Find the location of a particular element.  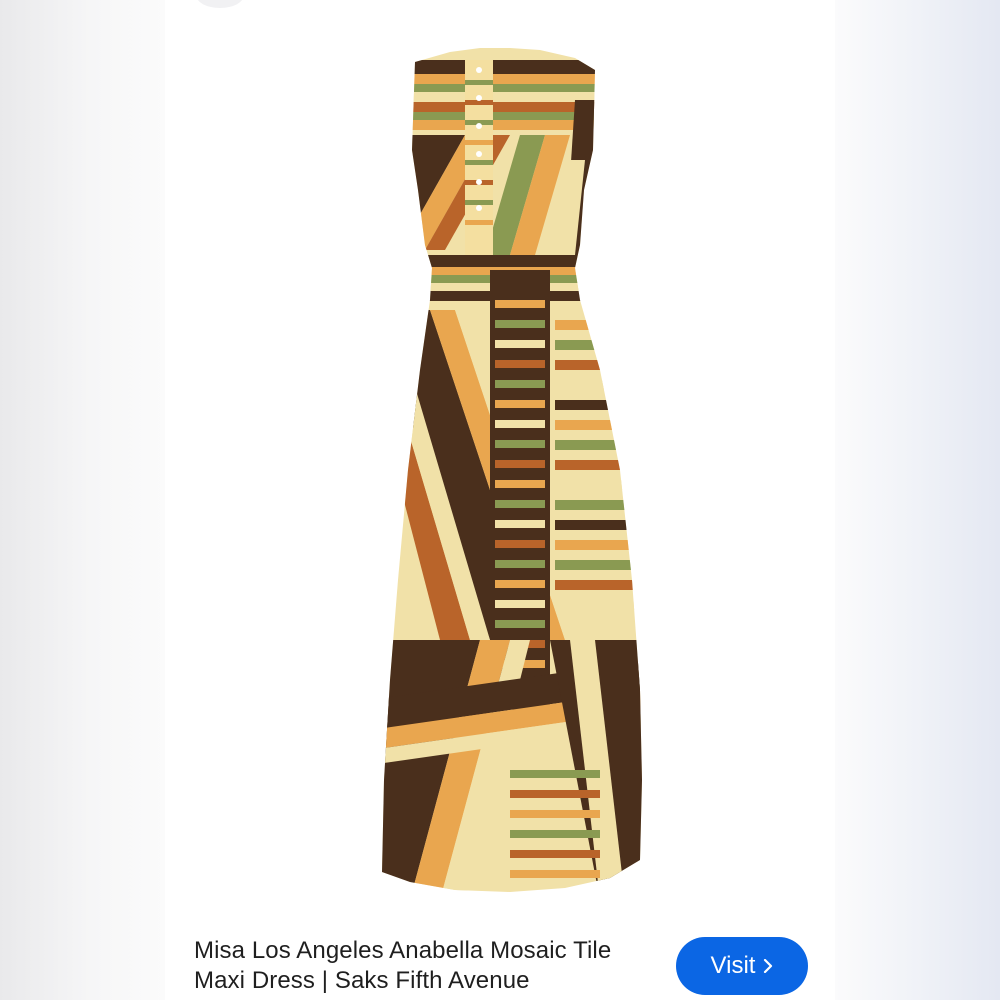

visit-button-label: Visit is located at coordinates (733, 965).